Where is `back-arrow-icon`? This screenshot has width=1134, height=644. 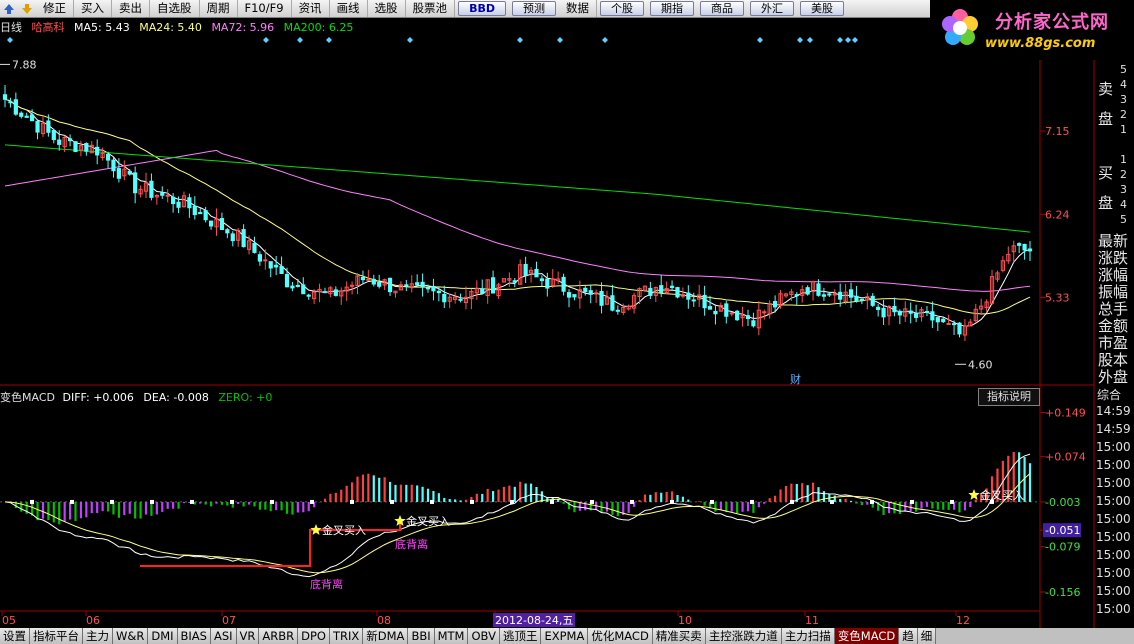
back-arrow-icon is located at coordinates (9, 8).